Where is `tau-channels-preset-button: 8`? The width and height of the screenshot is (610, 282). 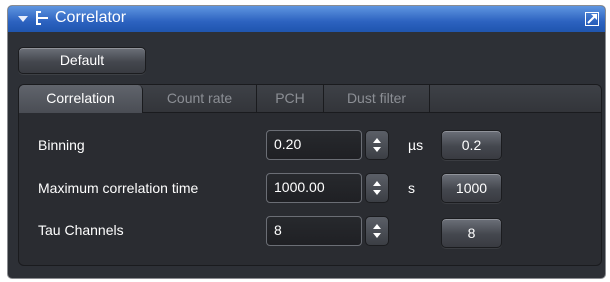 tau-channels-preset-button: 8 is located at coordinates (471, 233).